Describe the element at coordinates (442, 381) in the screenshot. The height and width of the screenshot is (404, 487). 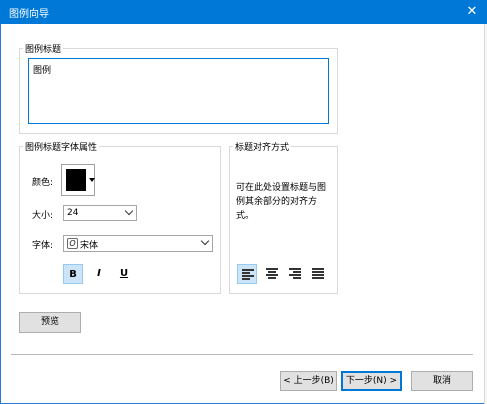
I see `cancel-button: 取消` at that location.